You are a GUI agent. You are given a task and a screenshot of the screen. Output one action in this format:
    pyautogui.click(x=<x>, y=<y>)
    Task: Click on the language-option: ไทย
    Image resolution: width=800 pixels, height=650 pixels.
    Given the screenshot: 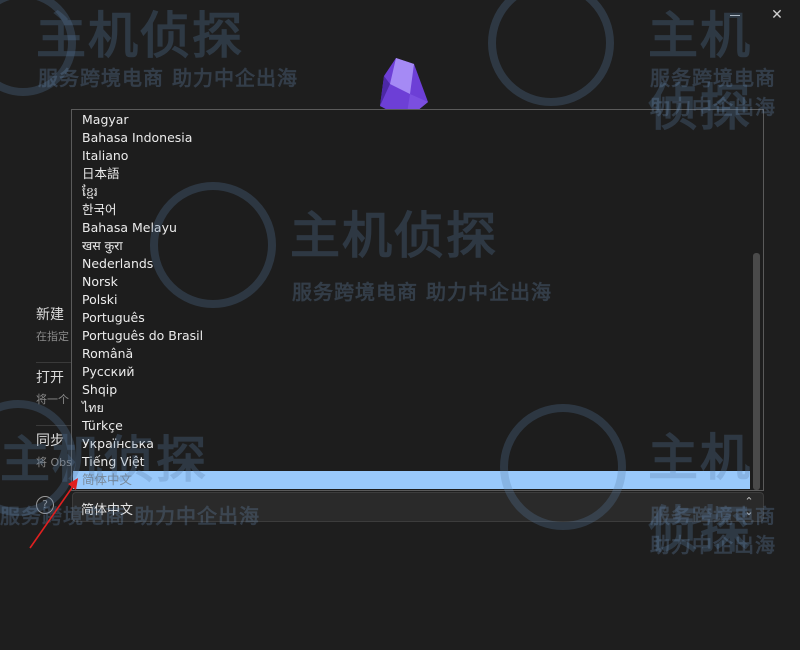 What is the action you would take?
    pyautogui.click(x=412, y=408)
    